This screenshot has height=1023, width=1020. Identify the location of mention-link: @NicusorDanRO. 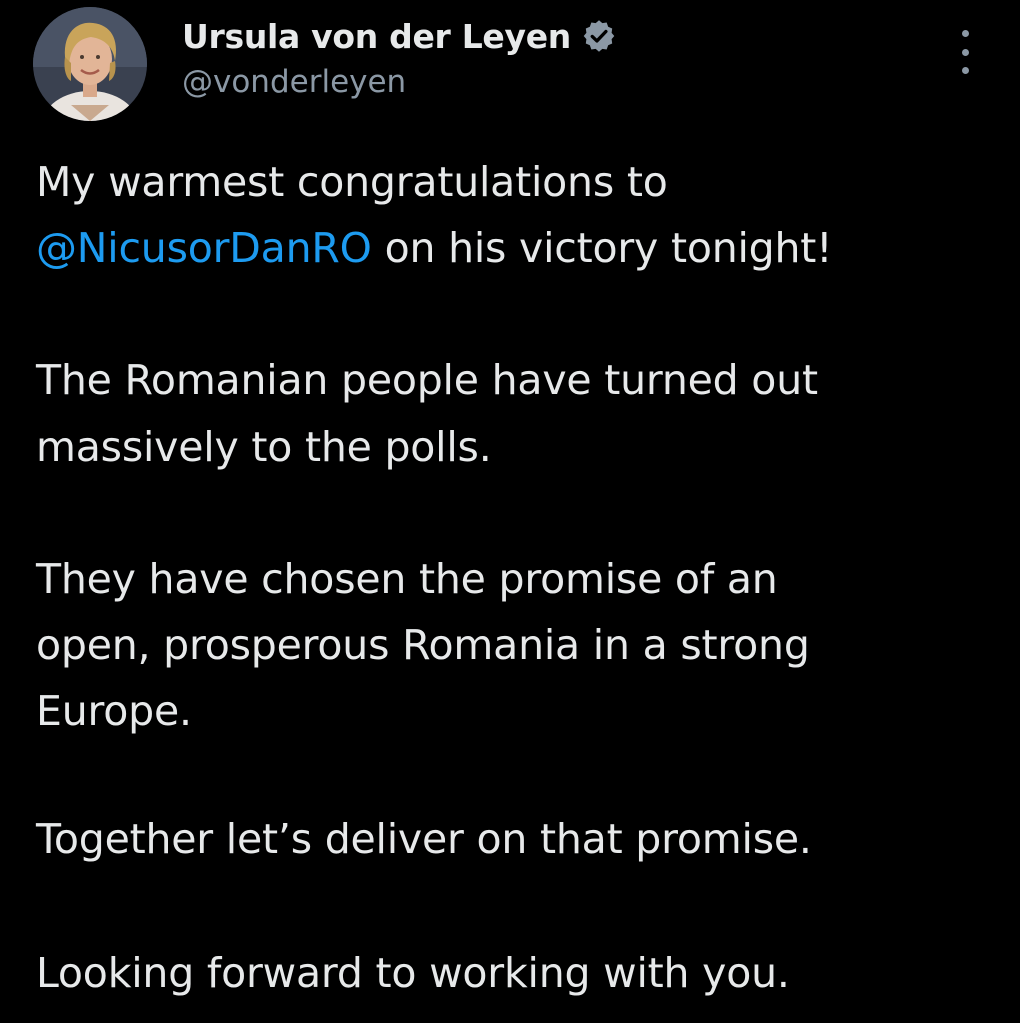
(204, 248).